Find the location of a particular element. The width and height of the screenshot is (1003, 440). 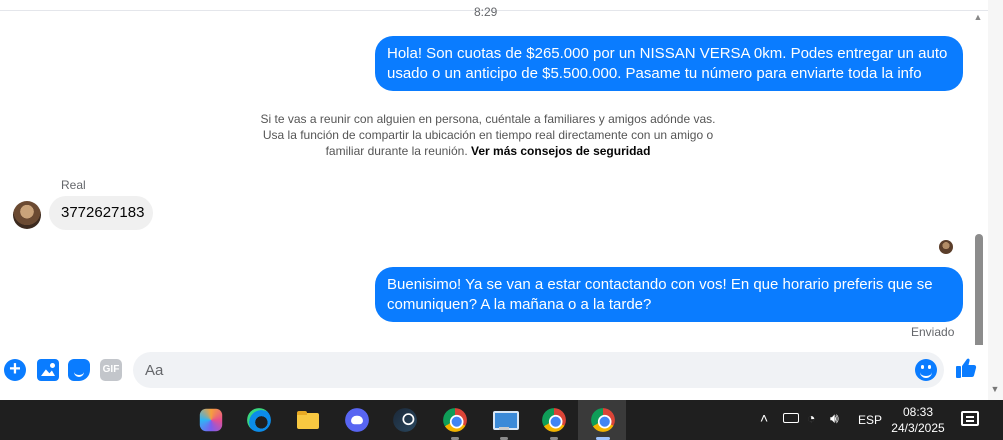

remote-desktop-icon is located at coordinates (504, 420).